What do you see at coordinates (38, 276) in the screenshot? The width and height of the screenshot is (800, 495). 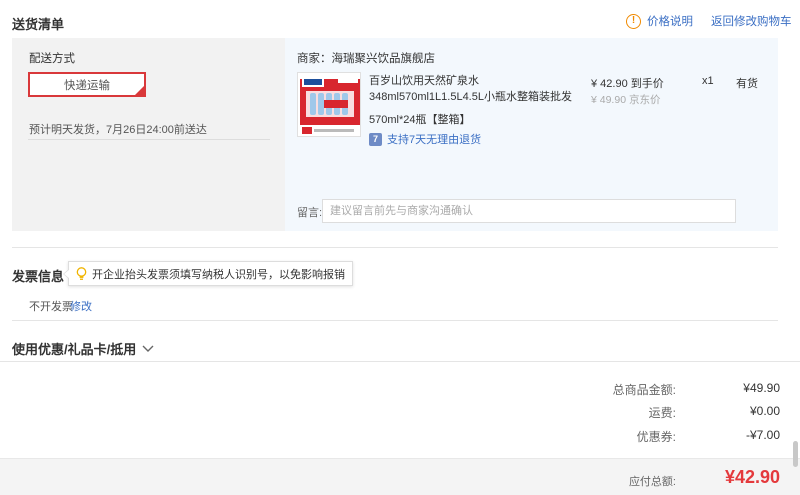 I see `invoice-title: 发票信息` at bounding box center [38, 276].